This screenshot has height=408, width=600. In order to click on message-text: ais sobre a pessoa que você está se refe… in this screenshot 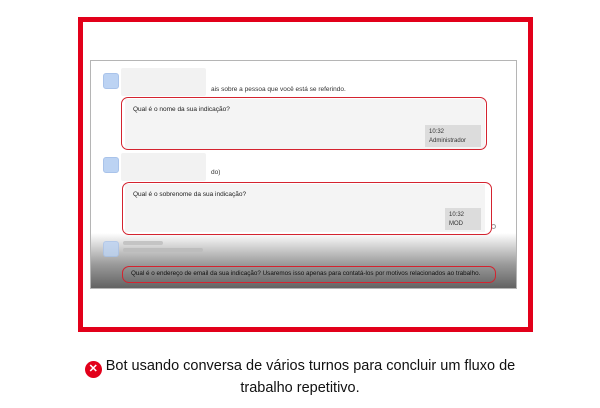, I will do `click(278, 89)`.